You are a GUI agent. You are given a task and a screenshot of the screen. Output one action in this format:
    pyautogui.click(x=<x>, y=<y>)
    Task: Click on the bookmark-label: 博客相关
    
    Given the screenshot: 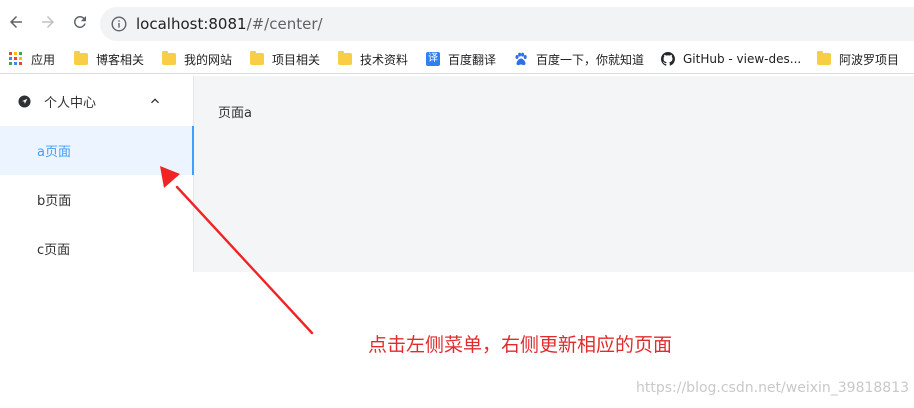 What is the action you would take?
    pyautogui.click(x=120, y=59)
    